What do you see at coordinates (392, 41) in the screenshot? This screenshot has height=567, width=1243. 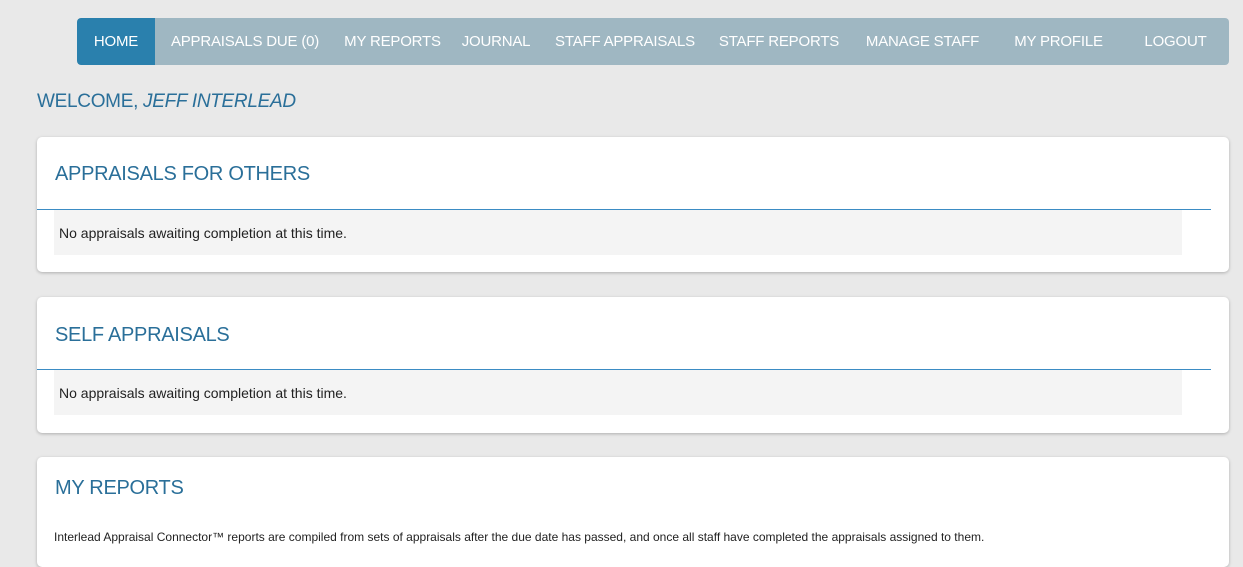 I see `nav-my-reports: MY REPORTS` at bounding box center [392, 41].